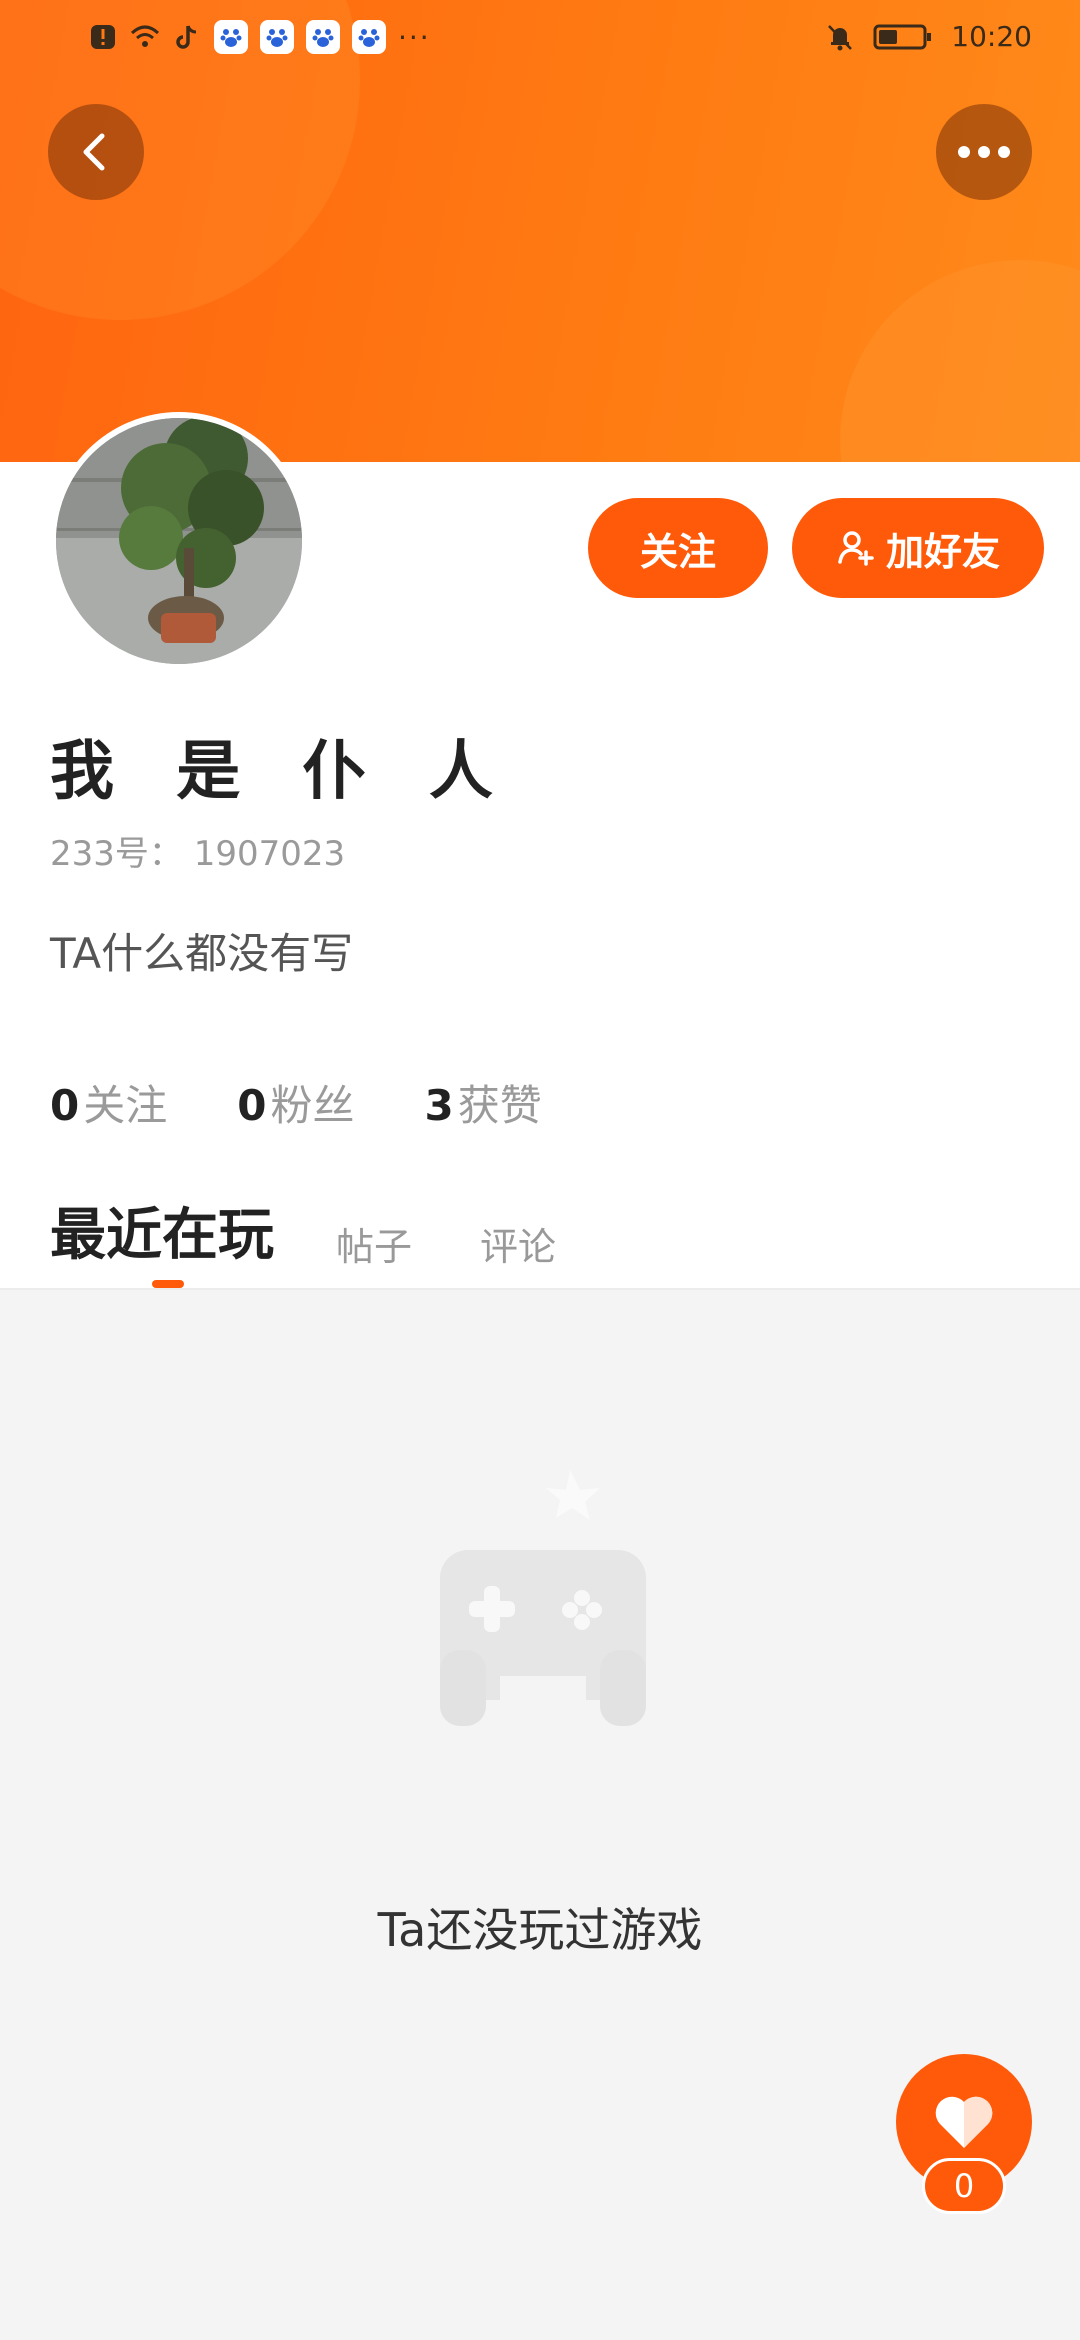 The width and height of the screenshot is (1080, 2340). I want to click on stat-likes-count: 3, so click(439, 1105).